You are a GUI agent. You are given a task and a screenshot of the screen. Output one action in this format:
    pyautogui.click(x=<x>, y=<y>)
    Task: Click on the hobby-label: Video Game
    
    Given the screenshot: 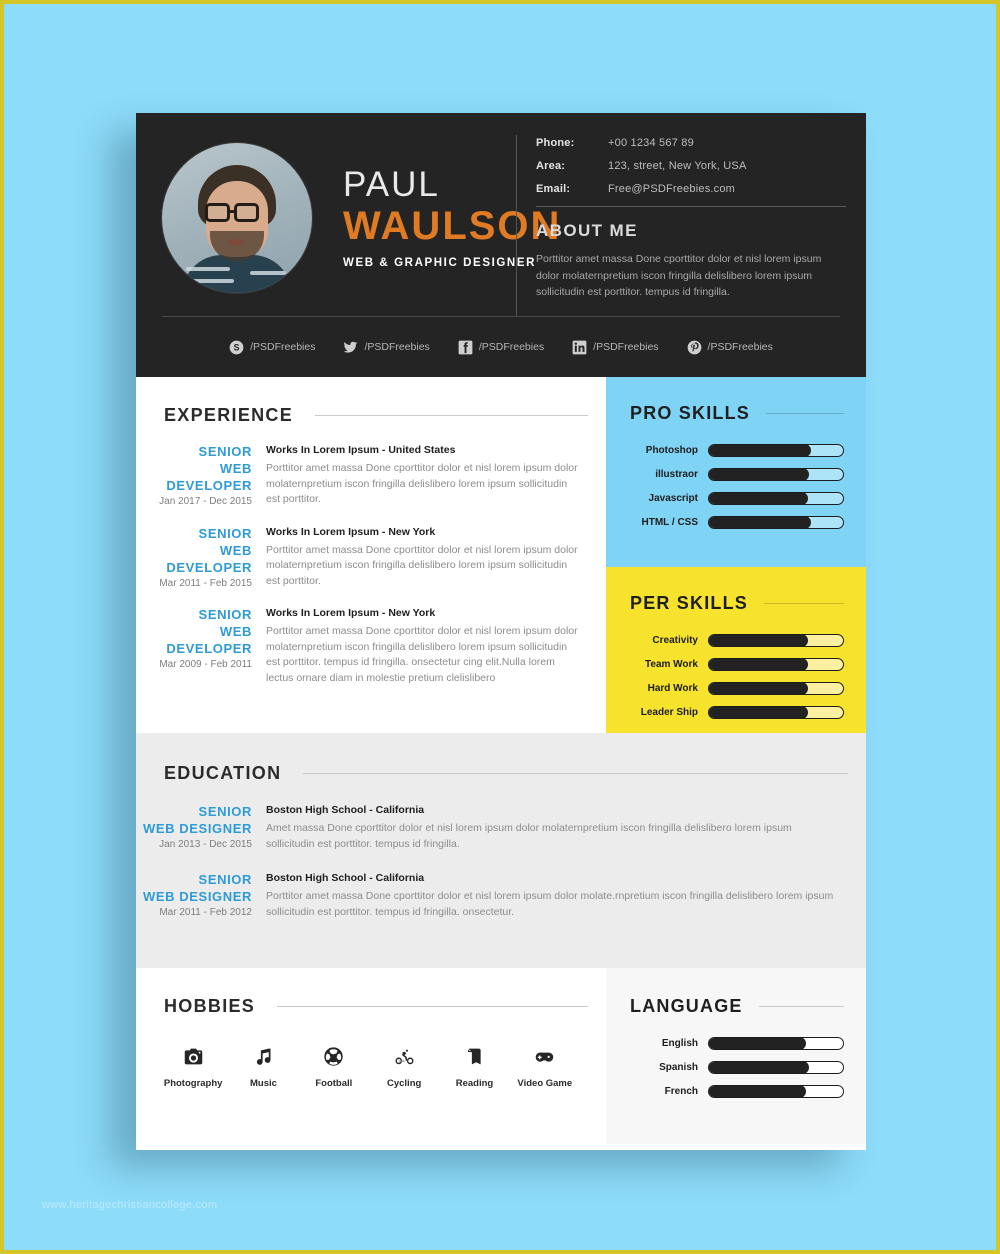 What is the action you would take?
    pyautogui.click(x=545, y=1083)
    